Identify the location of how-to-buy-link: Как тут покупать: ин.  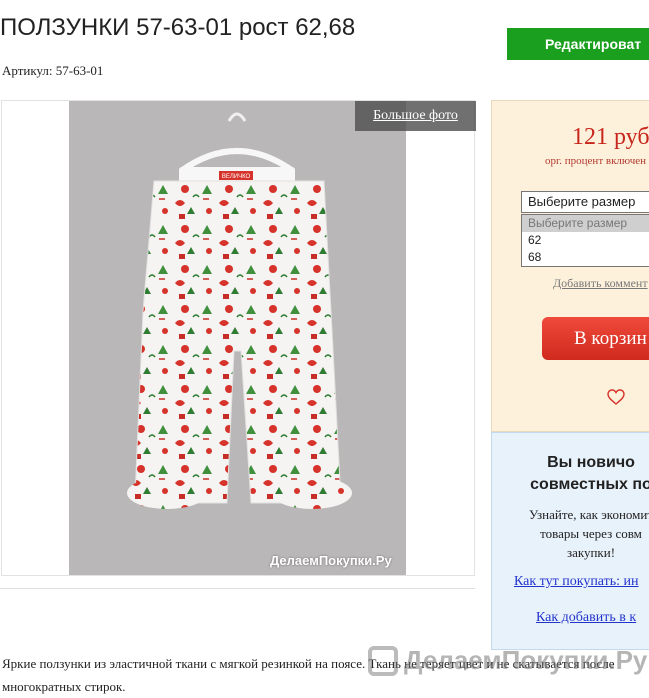
(576, 582).